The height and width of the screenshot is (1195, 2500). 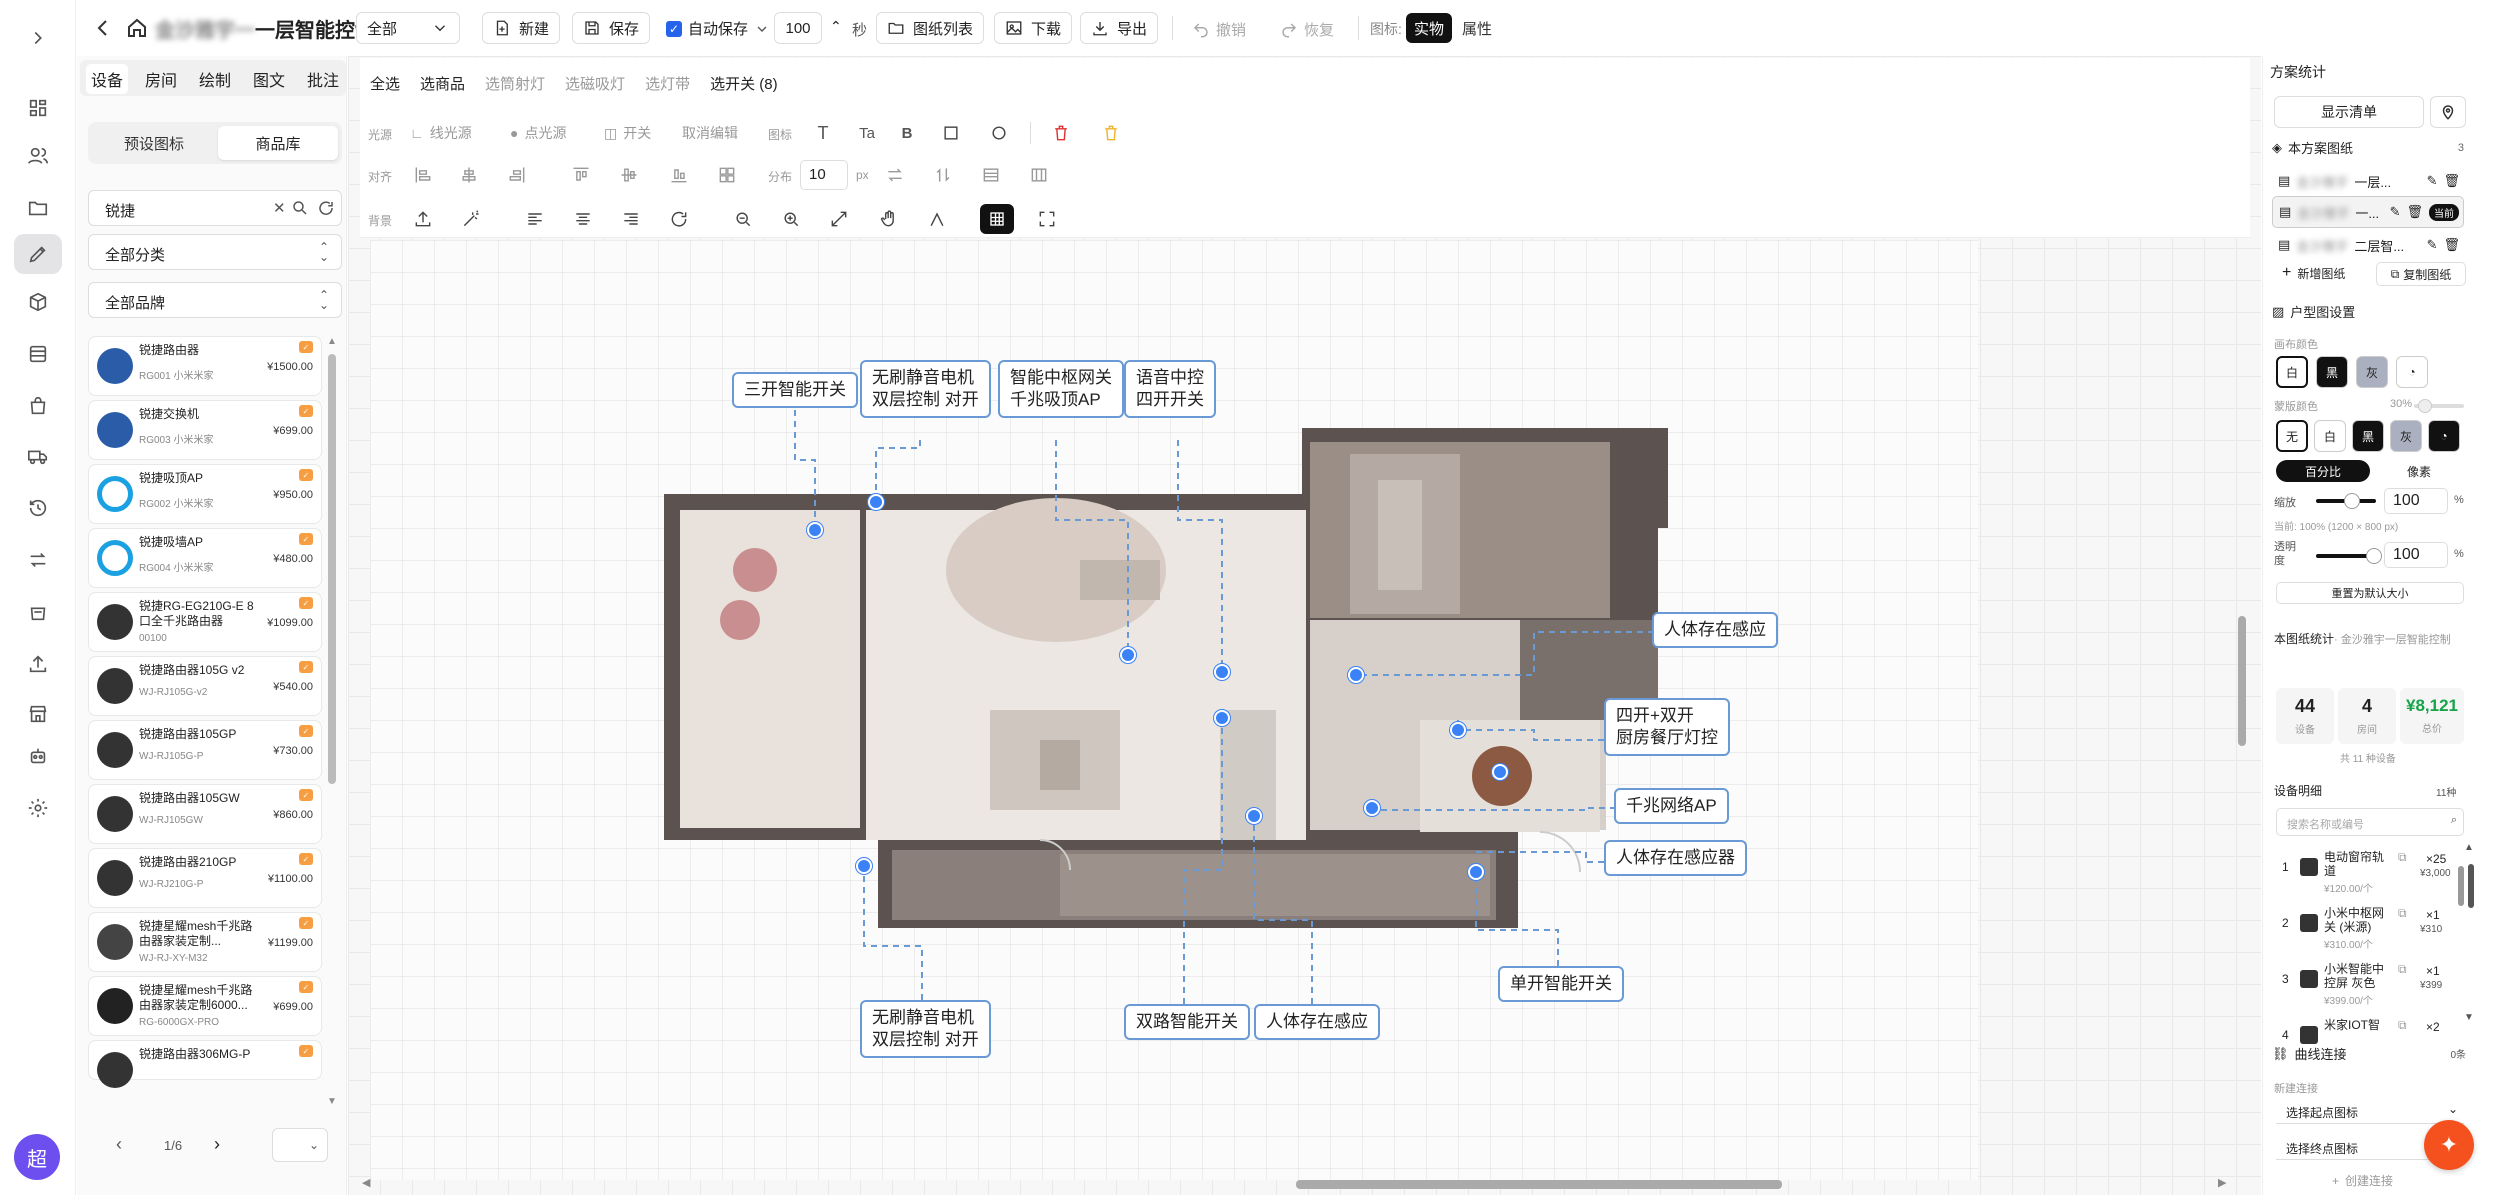 I want to click on opacity-label: 透明度, so click(x=2285, y=554).